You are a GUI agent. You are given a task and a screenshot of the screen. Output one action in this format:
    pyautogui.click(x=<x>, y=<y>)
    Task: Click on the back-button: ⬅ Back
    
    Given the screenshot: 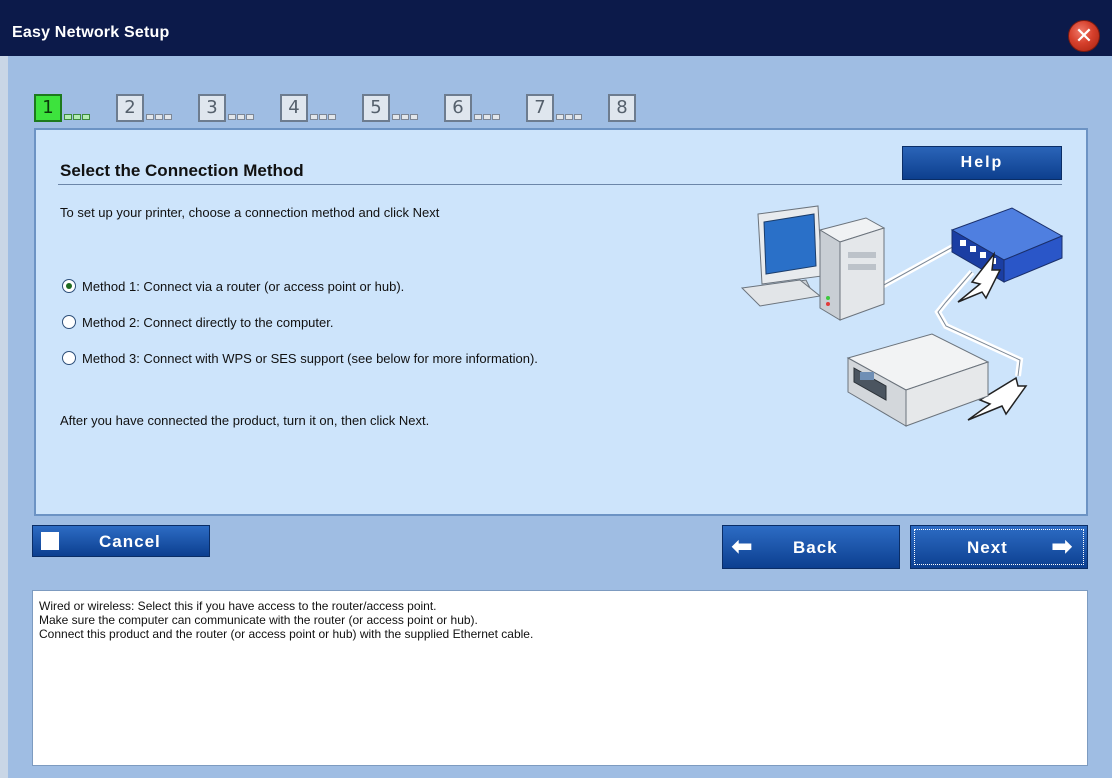 What is the action you would take?
    pyautogui.click(x=811, y=547)
    